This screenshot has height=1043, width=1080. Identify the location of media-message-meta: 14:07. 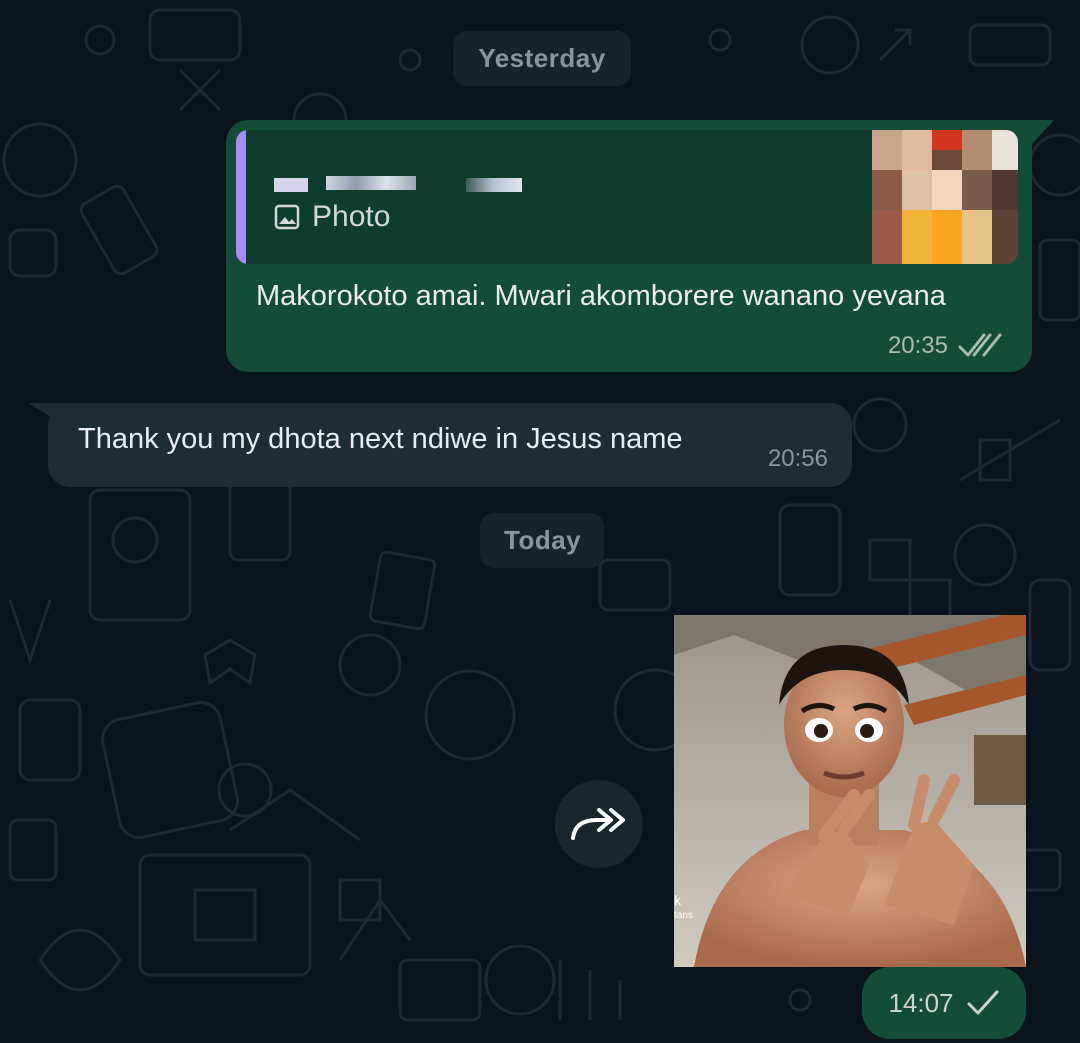
(944, 1003).